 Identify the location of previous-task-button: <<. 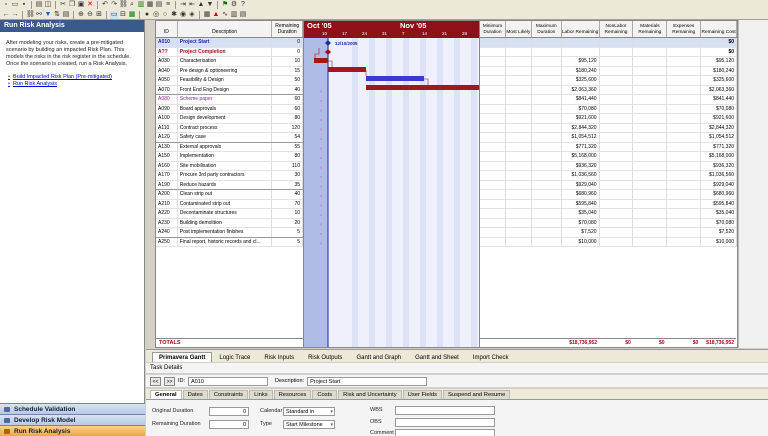
(155, 381).